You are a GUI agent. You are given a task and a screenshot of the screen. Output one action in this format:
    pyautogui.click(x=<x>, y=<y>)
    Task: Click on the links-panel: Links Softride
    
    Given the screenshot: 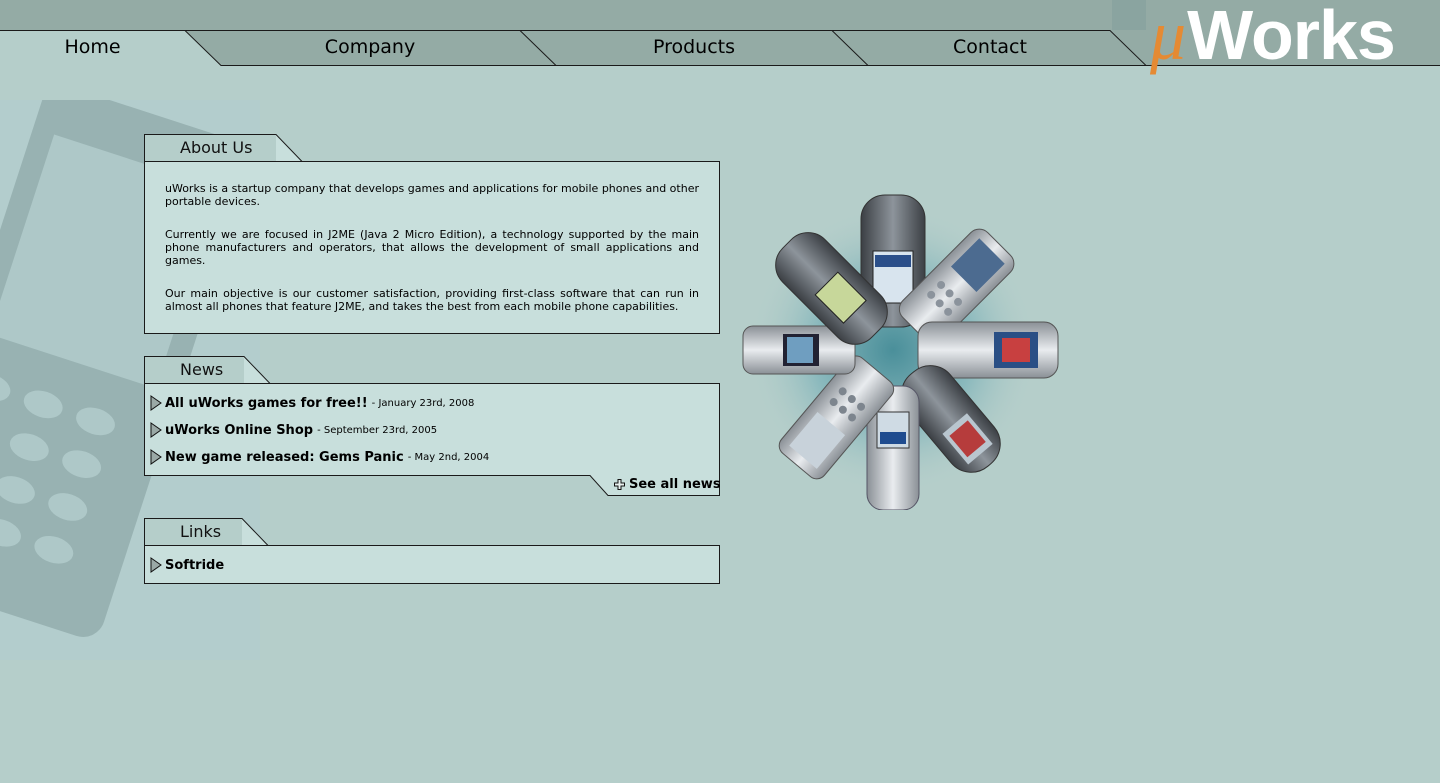 What is the action you would take?
    pyautogui.click(x=432, y=551)
    